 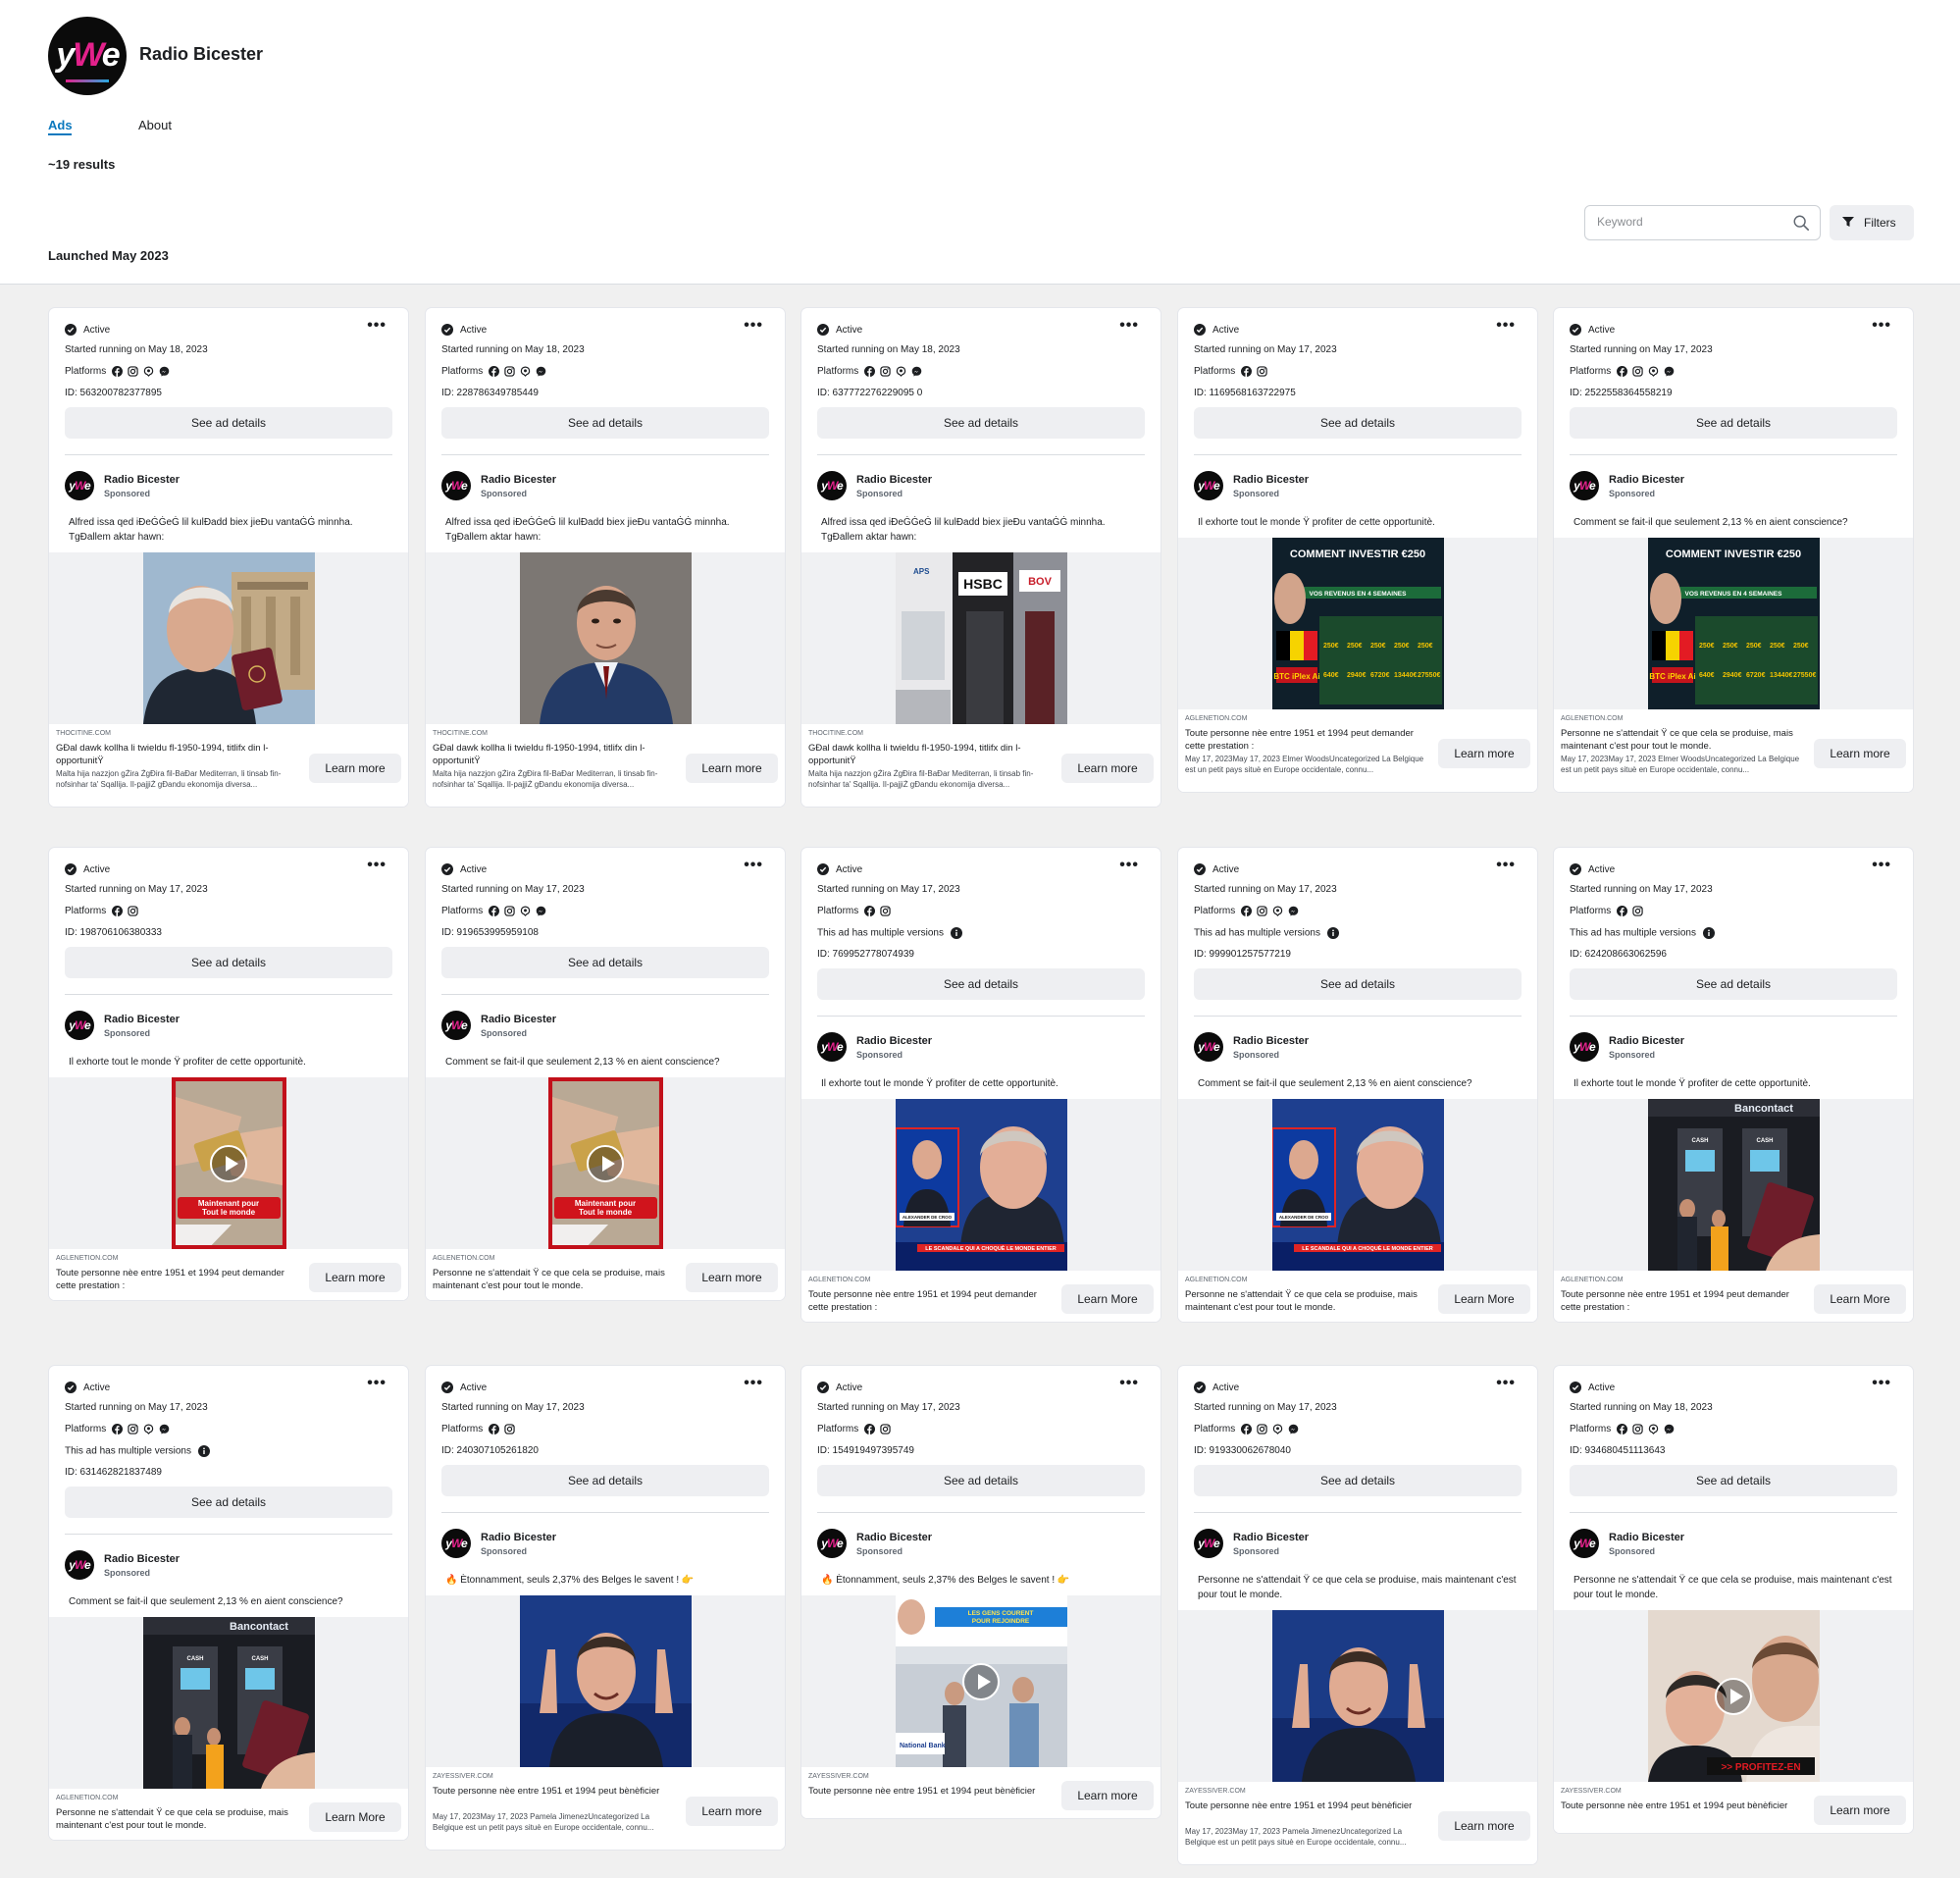 What do you see at coordinates (1272, 911) in the screenshot?
I see `platform-icons` at bounding box center [1272, 911].